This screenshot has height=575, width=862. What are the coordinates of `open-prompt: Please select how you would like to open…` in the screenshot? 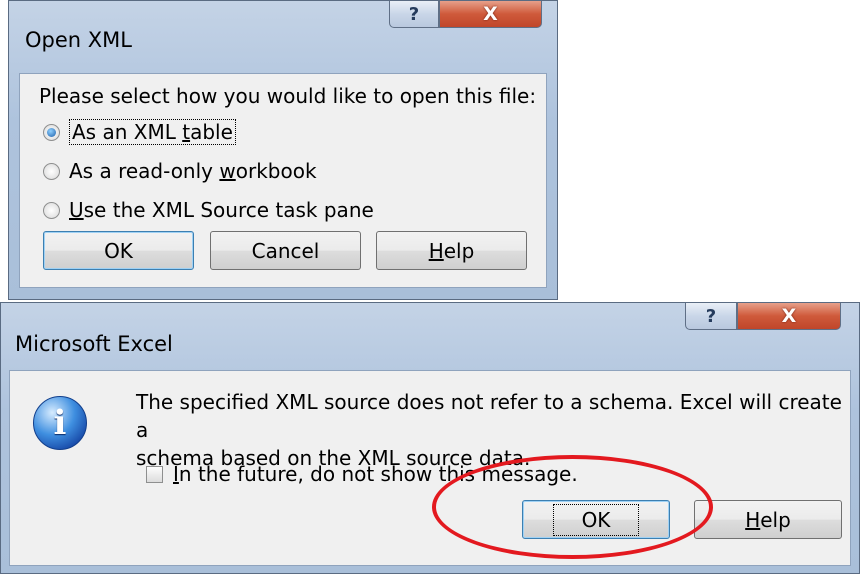 It's located at (288, 96).